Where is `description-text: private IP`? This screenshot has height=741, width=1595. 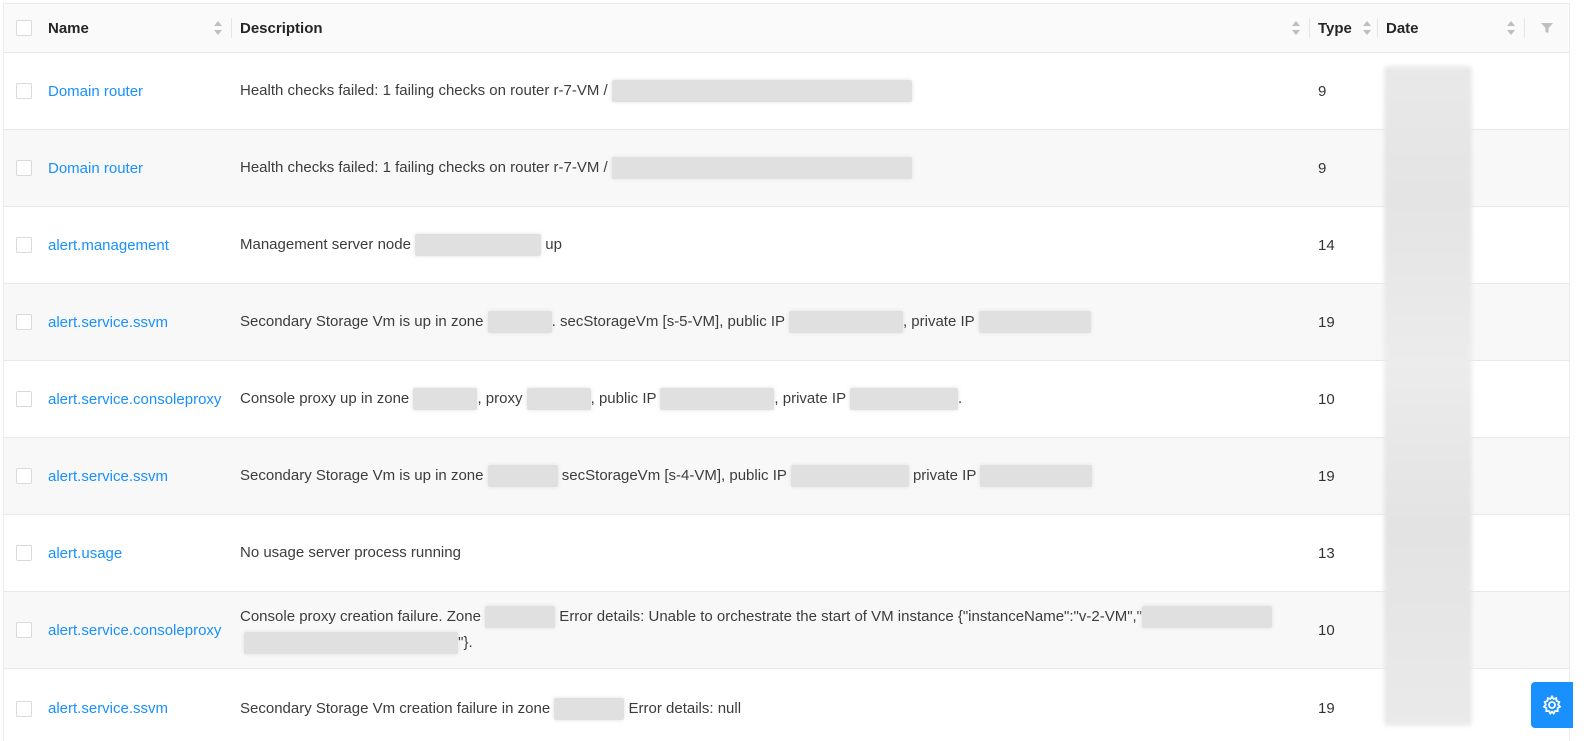 description-text: private IP is located at coordinates (944, 475).